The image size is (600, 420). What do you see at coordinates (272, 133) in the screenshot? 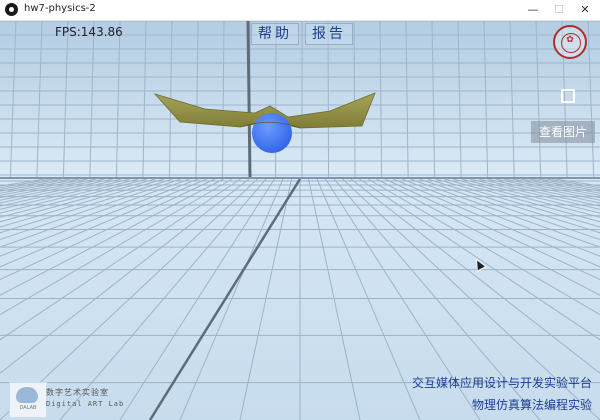
I see `blue-sphere` at bounding box center [272, 133].